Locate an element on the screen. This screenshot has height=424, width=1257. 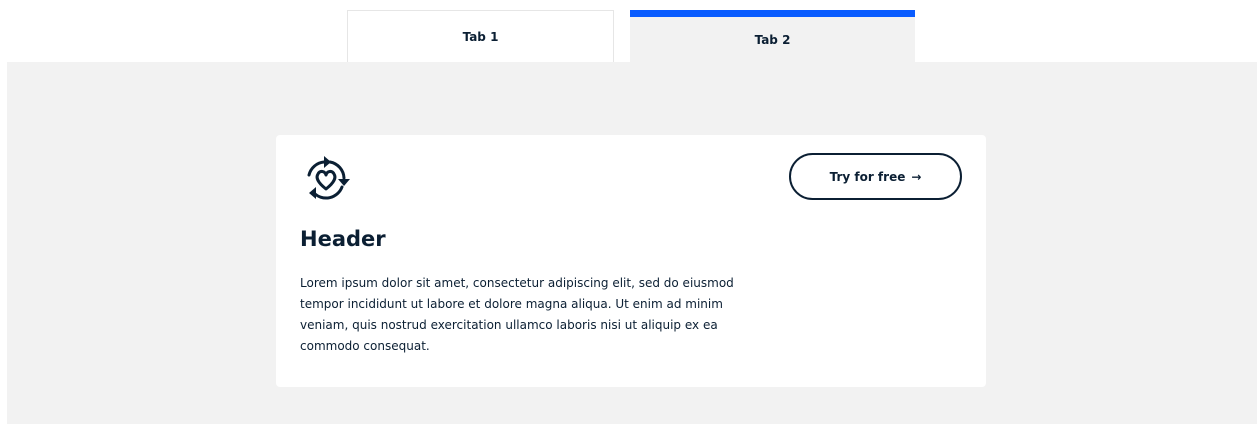
try-for-free-button: Try for free → is located at coordinates (875, 176).